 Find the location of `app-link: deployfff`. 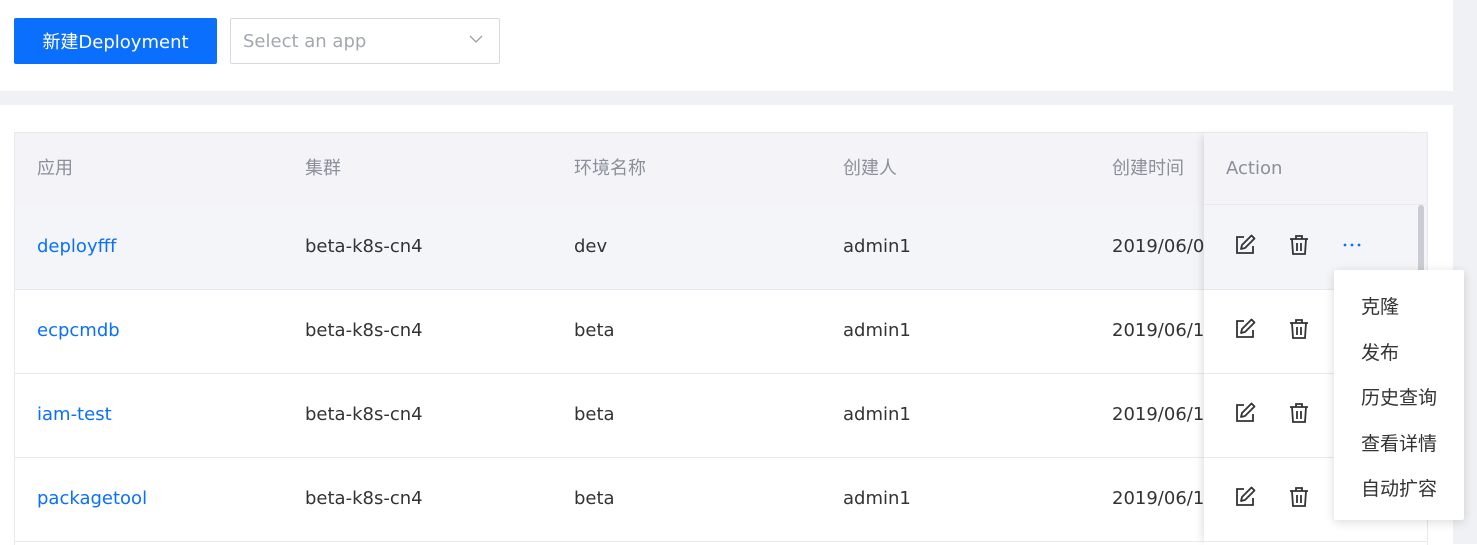

app-link: deployfff is located at coordinates (162, 247).